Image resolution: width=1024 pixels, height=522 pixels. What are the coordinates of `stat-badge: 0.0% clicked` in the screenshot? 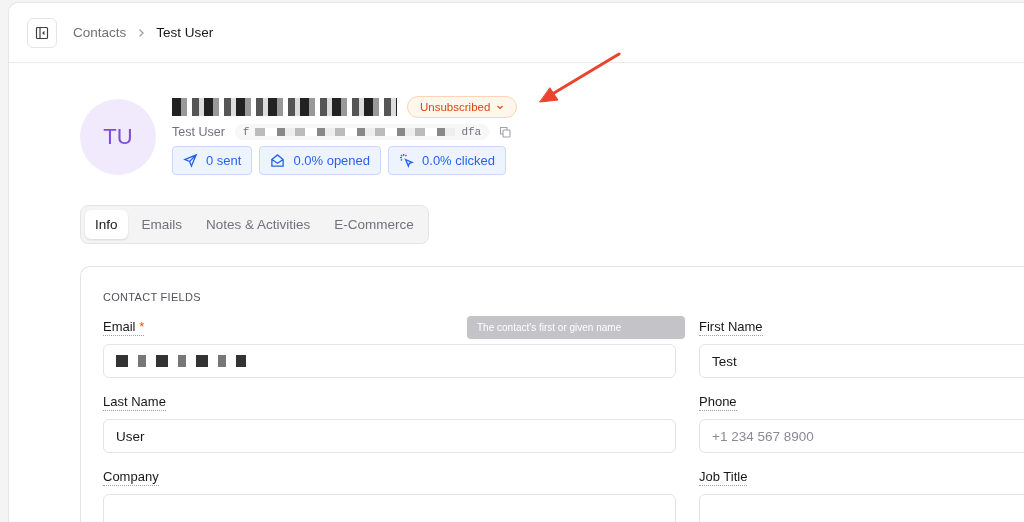 It's located at (447, 160).